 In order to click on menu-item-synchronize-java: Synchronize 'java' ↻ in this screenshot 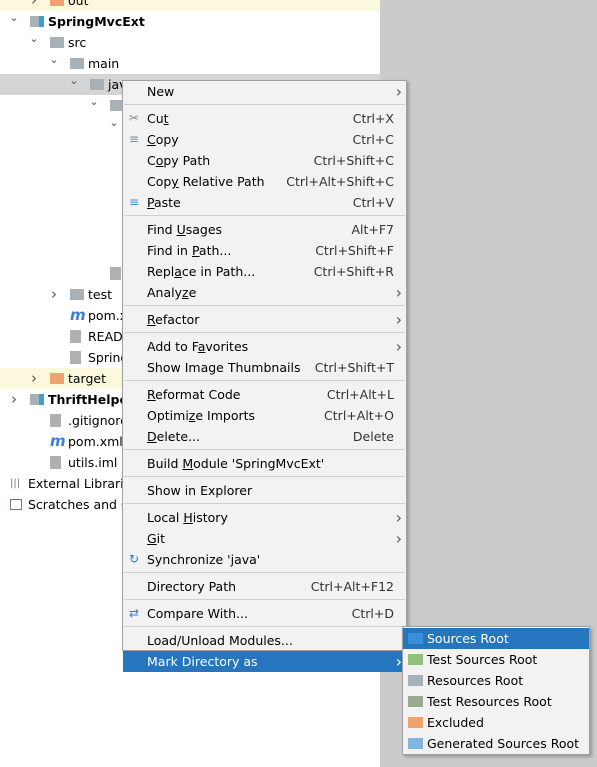, I will do `click(264, 559)`.